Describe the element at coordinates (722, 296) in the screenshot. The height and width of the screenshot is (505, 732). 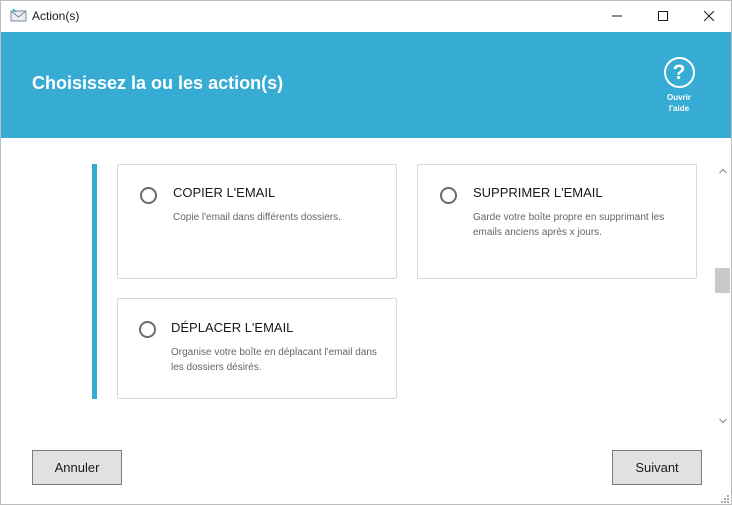
I see `vertical-scrollbar` at that location.